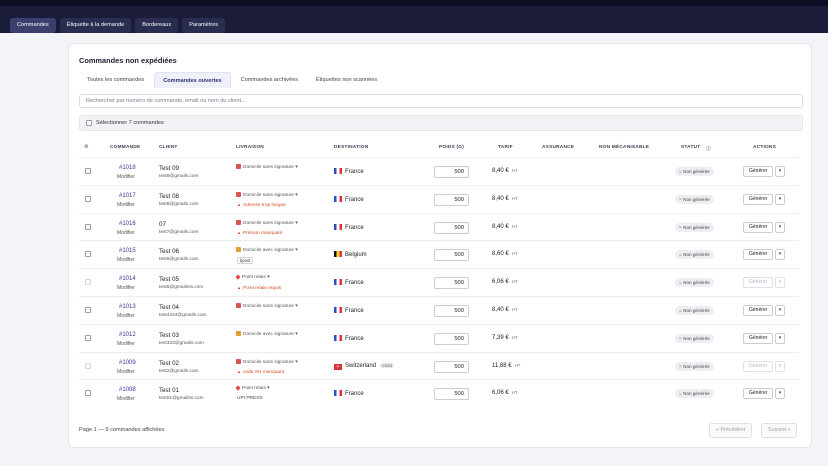 The image size is (828, 466). What do you see at coordinates (127, 307) in the screenshot?
I see `order-id-link: #1013` at bounding box center [127, 307].